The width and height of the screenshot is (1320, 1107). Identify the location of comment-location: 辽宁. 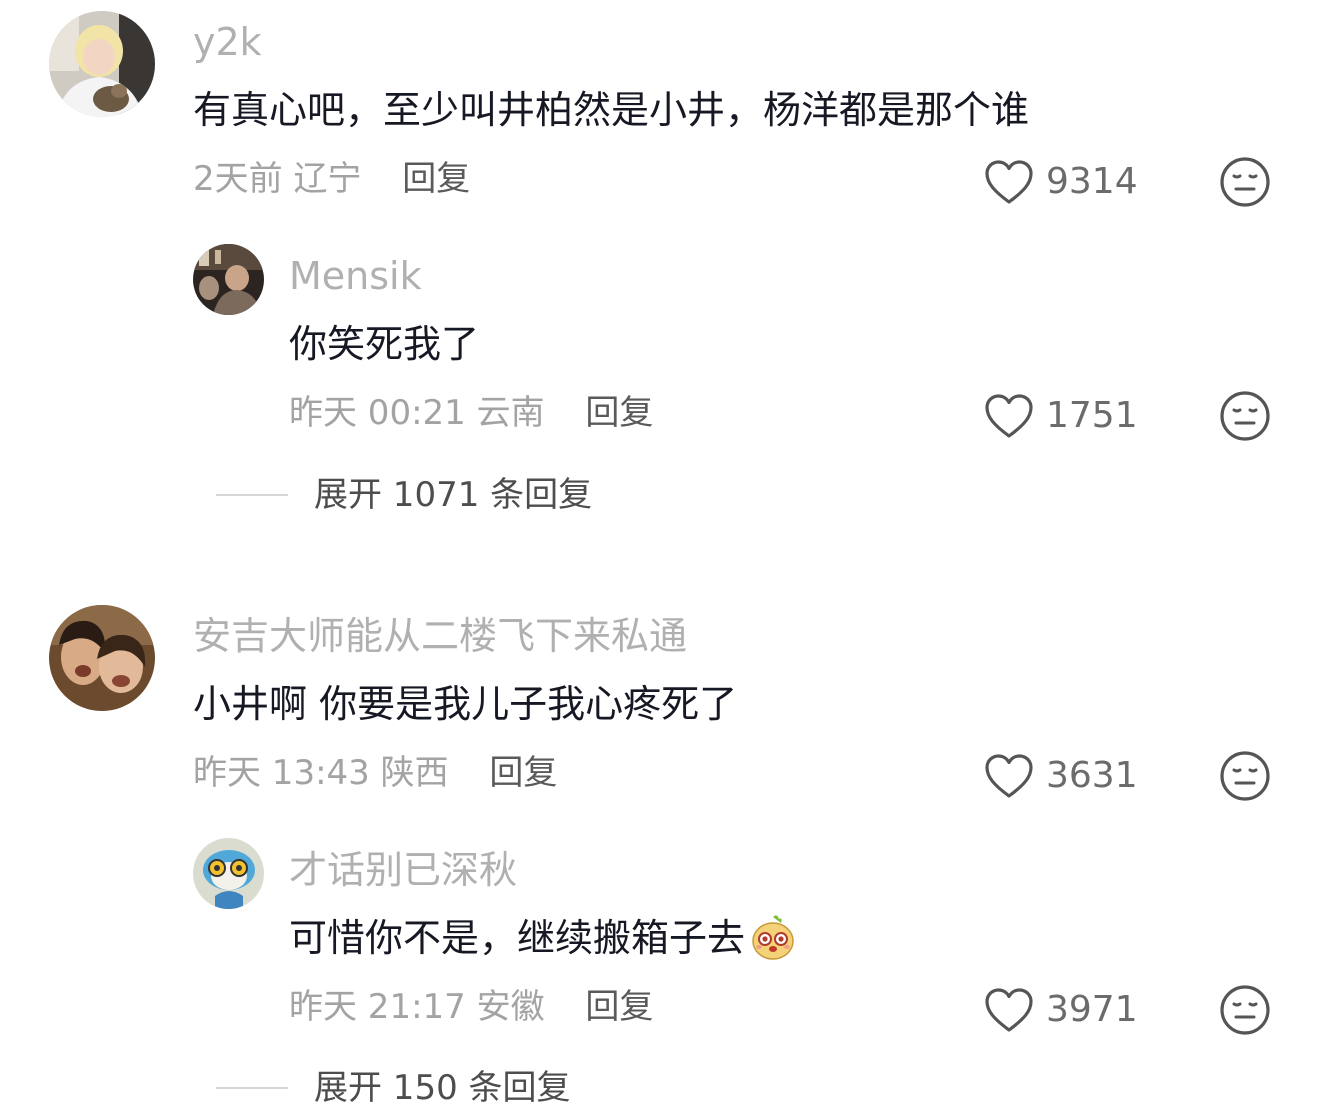
(327, 179).